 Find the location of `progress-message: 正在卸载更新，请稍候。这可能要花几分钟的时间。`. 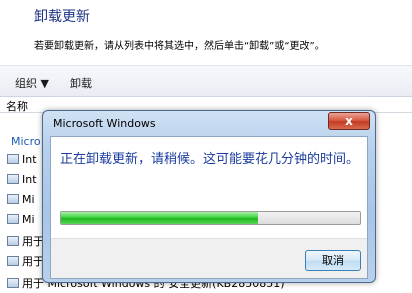

progress-message: 正在卸载更新，请稍候。这可能要花几分钟的时间。 is located at coordinates (210, 159).